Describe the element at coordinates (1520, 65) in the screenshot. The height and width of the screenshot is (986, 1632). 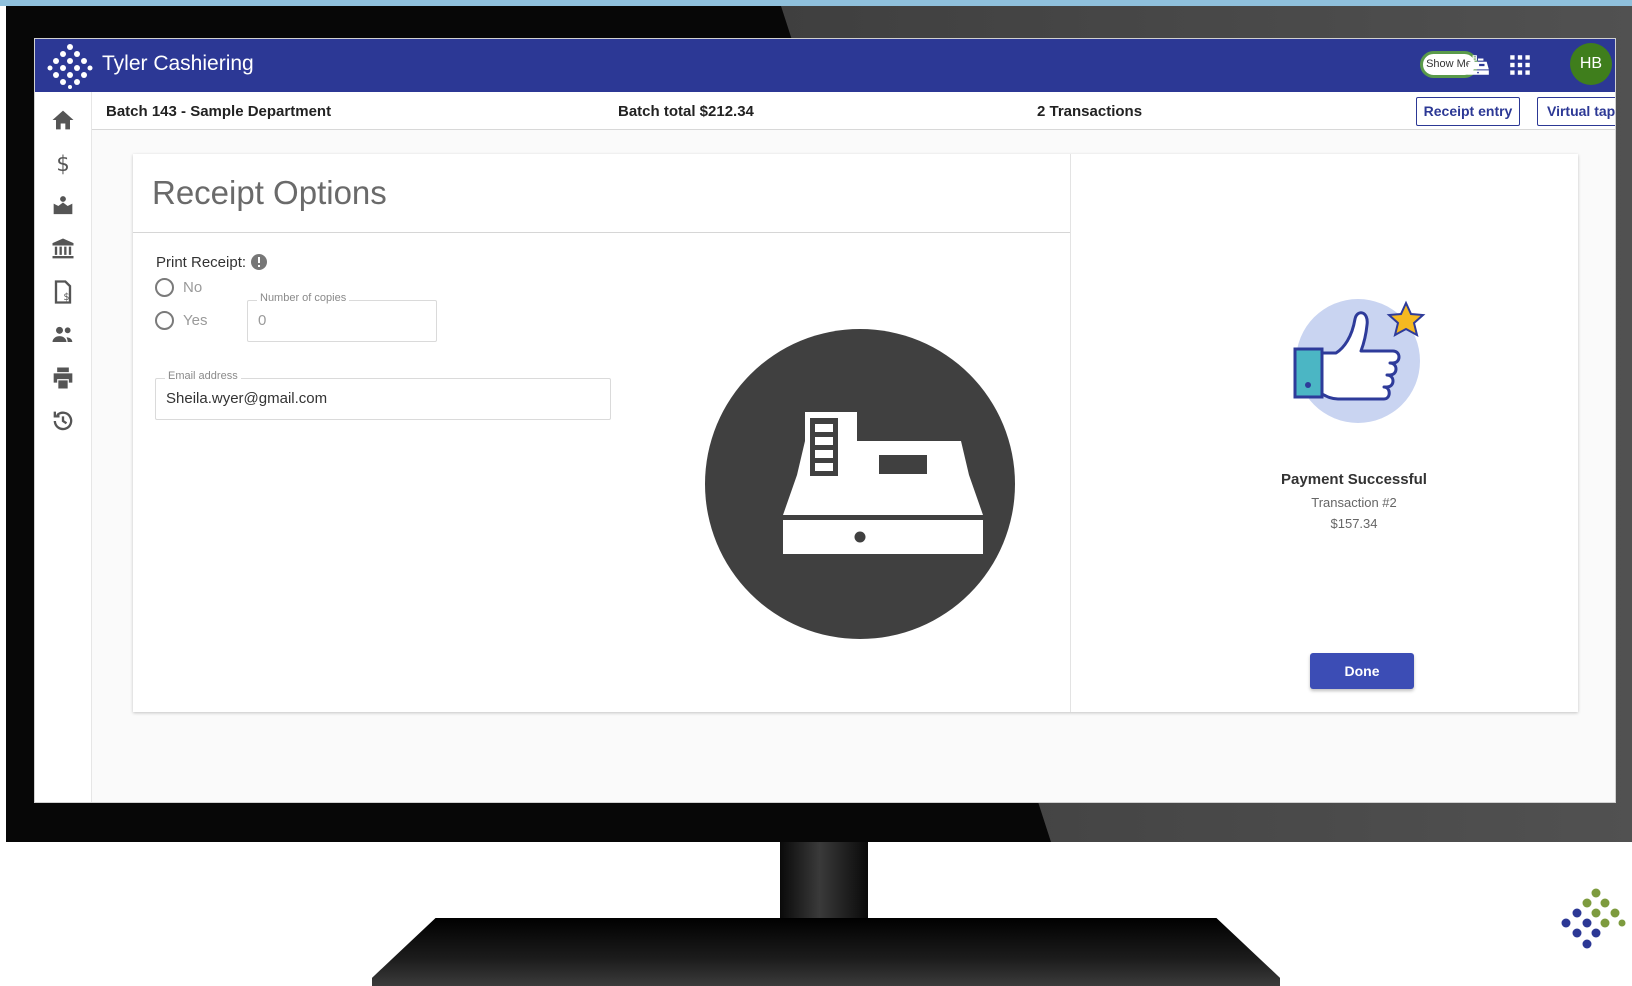
I see `apps-grid-icon` at that location.